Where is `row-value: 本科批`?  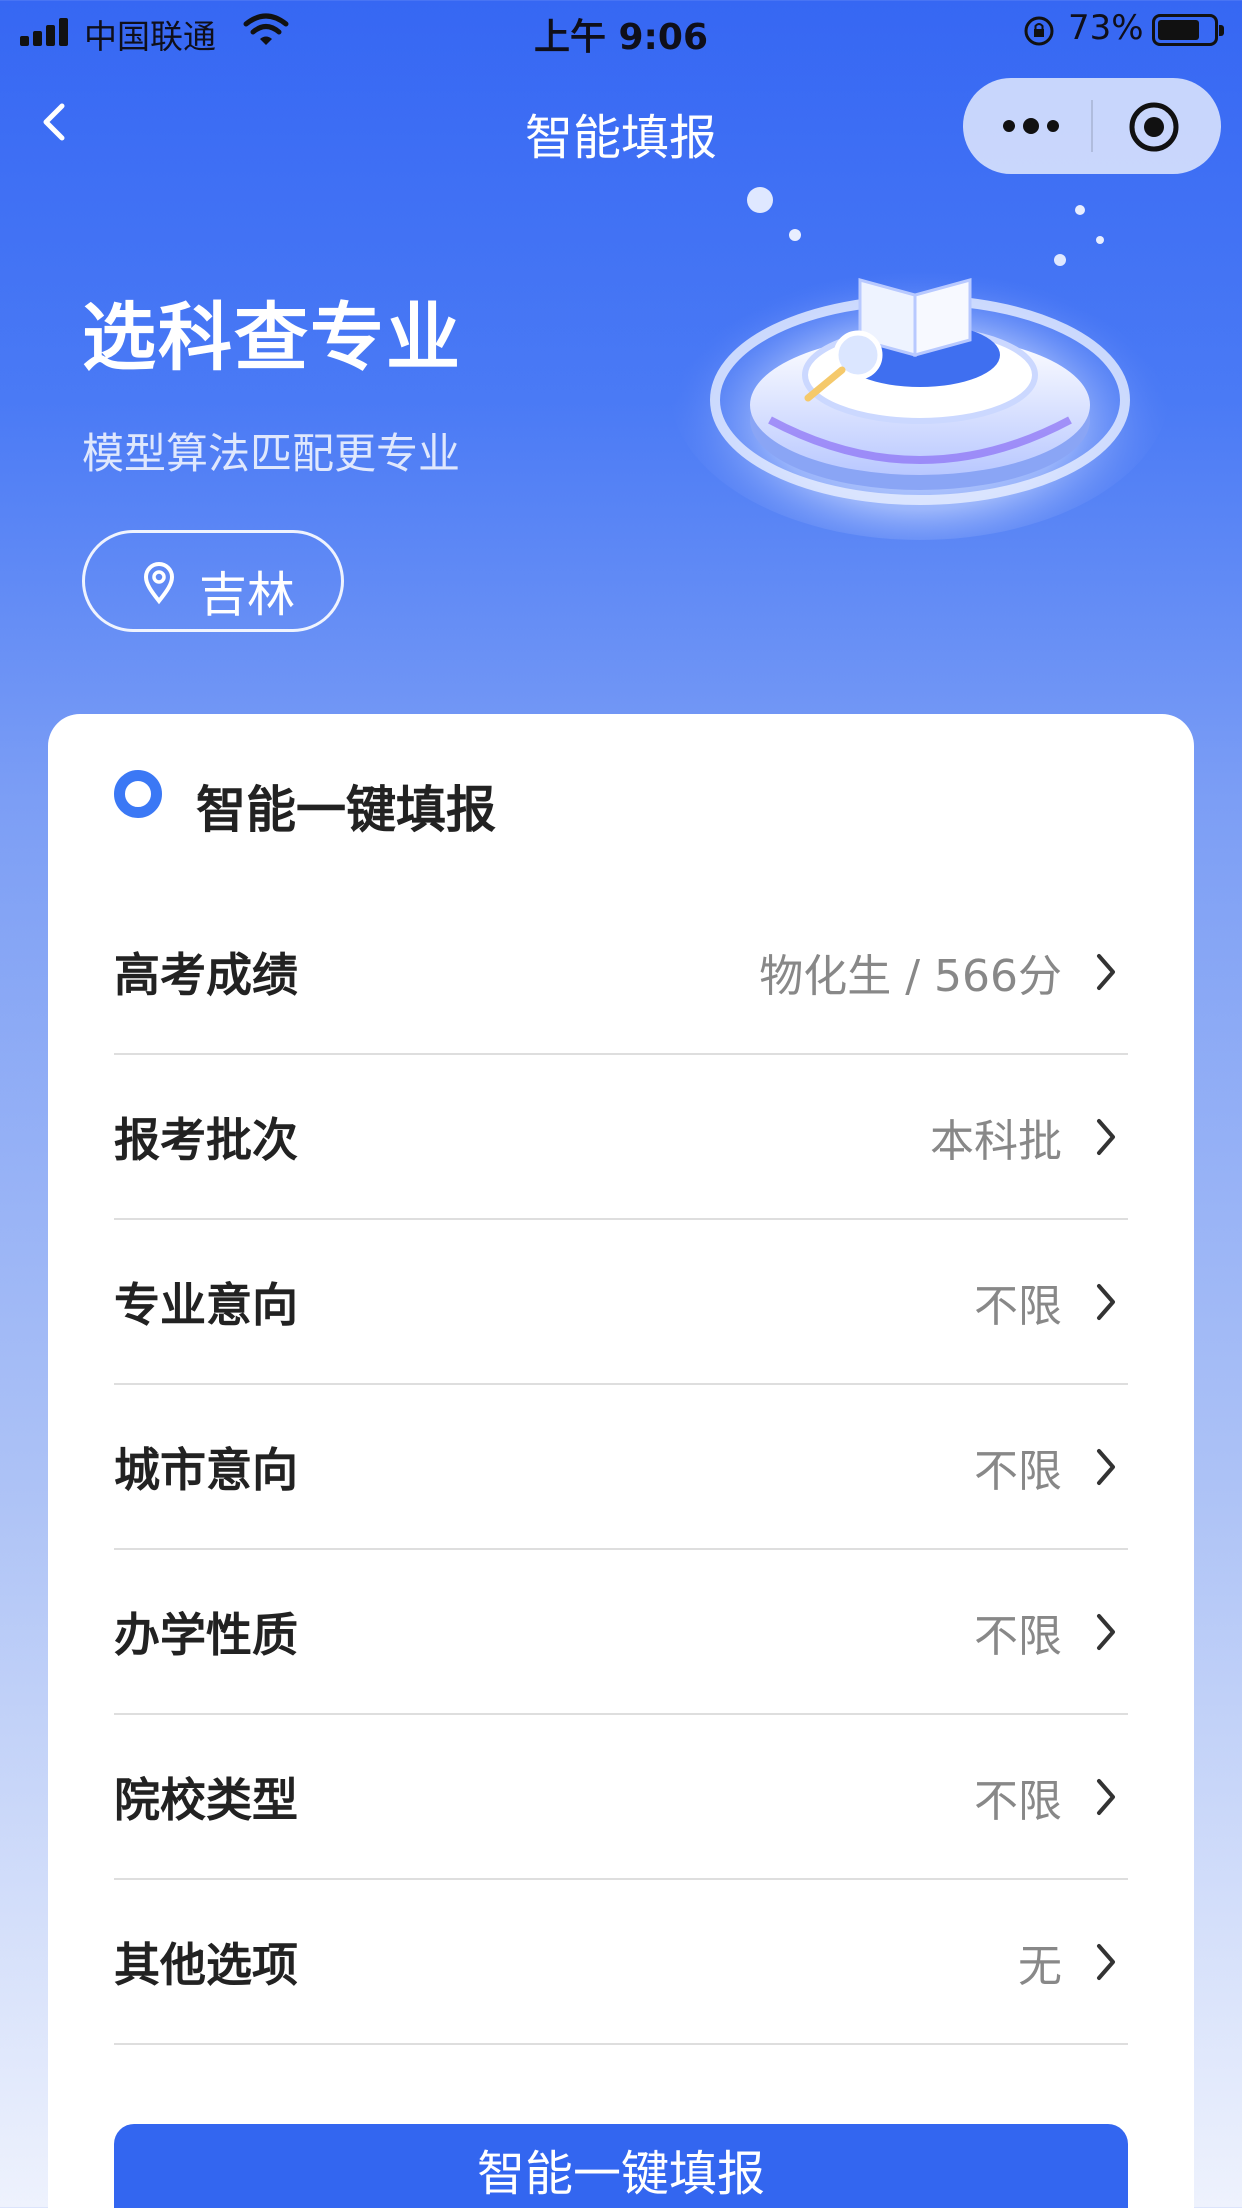
row-value: 本科批 is located at coordinates (996, 1141).